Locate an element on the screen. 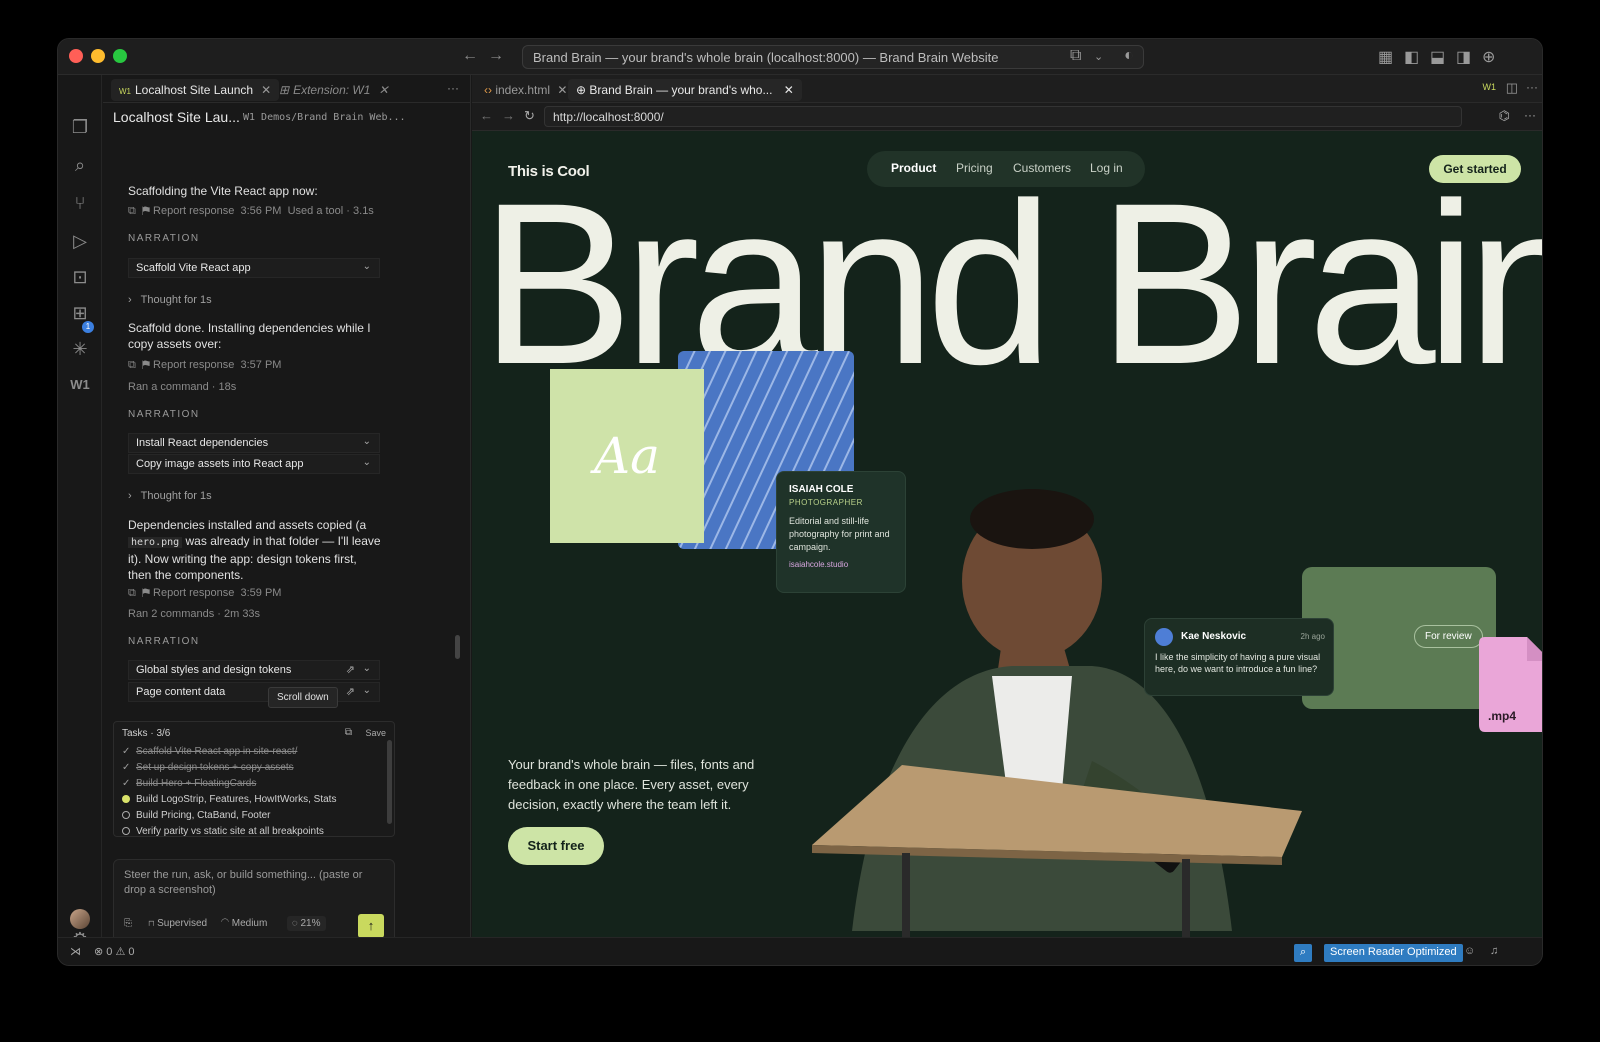 Image resolution: width=1600 pixels, height=1042 pixels. profile-name: ISAIAH COLE is located at coordinates (821, 489).